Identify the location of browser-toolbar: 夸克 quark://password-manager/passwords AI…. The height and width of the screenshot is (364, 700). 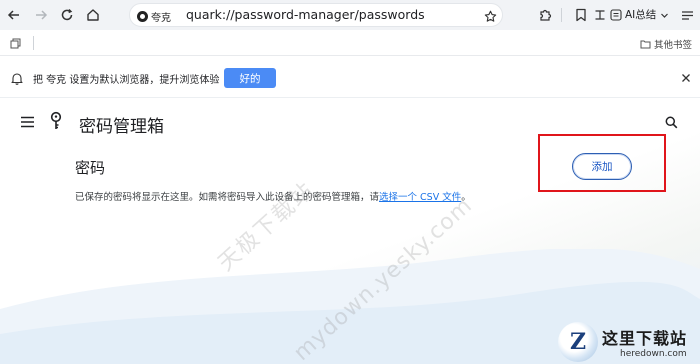
(350, 15).